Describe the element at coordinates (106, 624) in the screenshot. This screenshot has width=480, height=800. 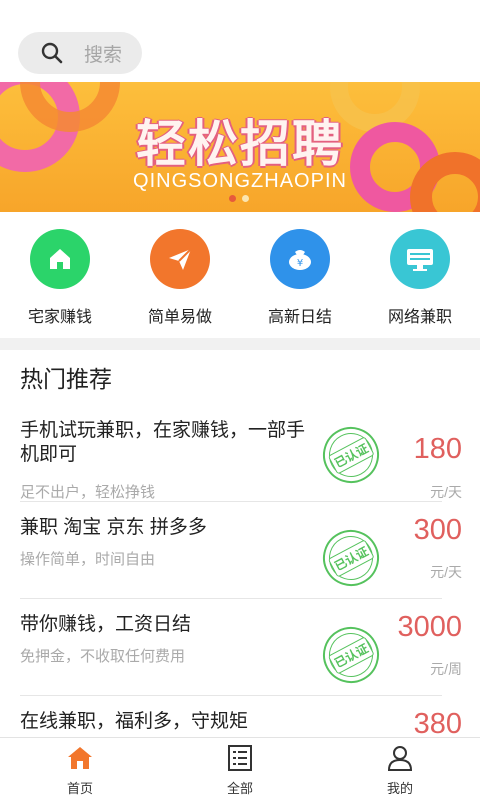
I see `job-title: 带你赚钱，工资日结` at that location.